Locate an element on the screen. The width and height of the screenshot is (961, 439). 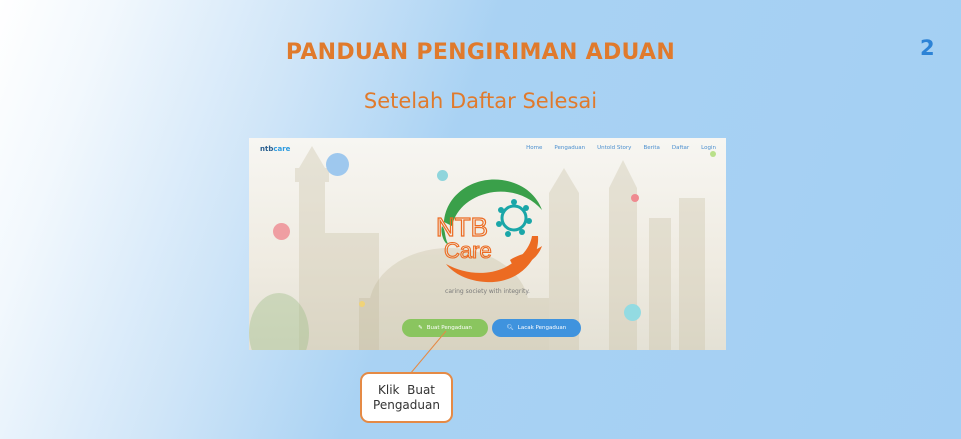
nav-login: Login is located at coordinates (708, 148).